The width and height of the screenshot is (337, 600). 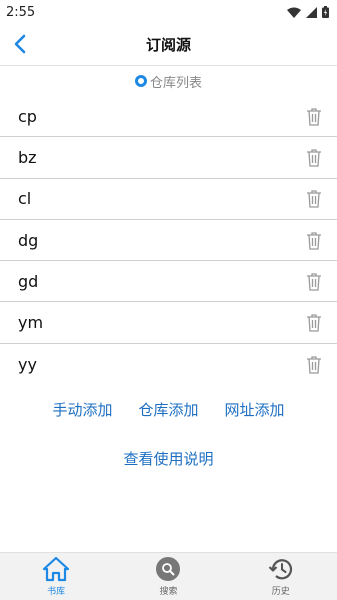 I want to click on source-row: gd, so click(x=168, y=282).